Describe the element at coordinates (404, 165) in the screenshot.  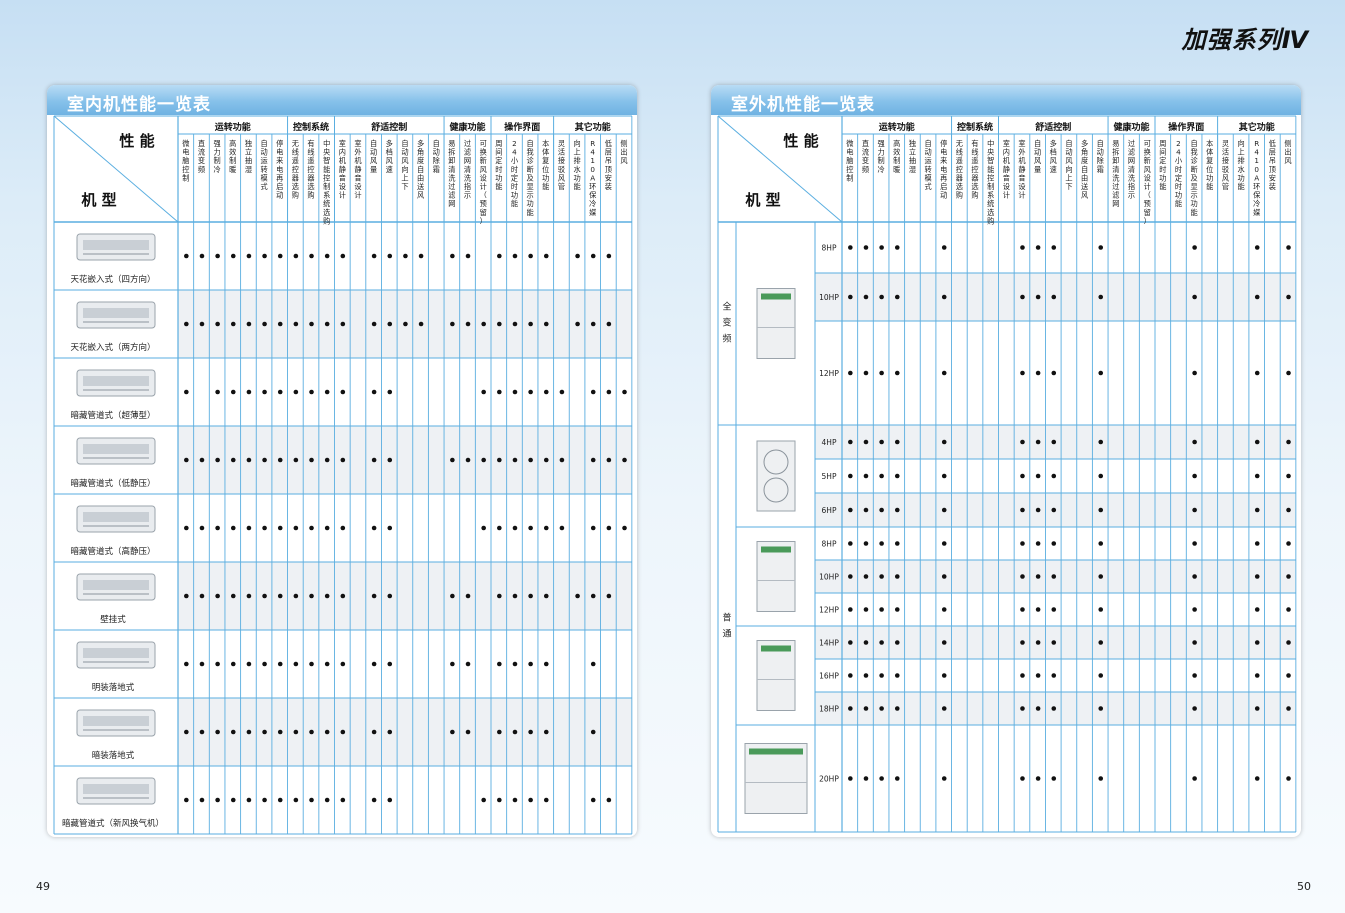
I see `feature-label: 自动风向上下` at that location.